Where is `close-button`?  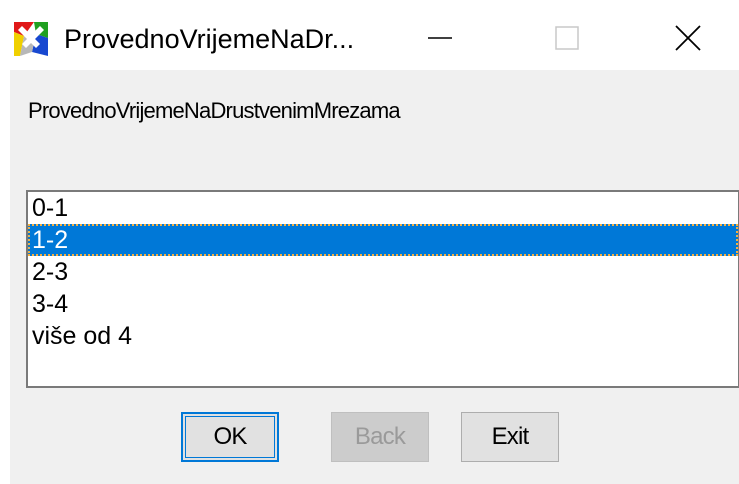
close-button is located at coordinates (688, 38).